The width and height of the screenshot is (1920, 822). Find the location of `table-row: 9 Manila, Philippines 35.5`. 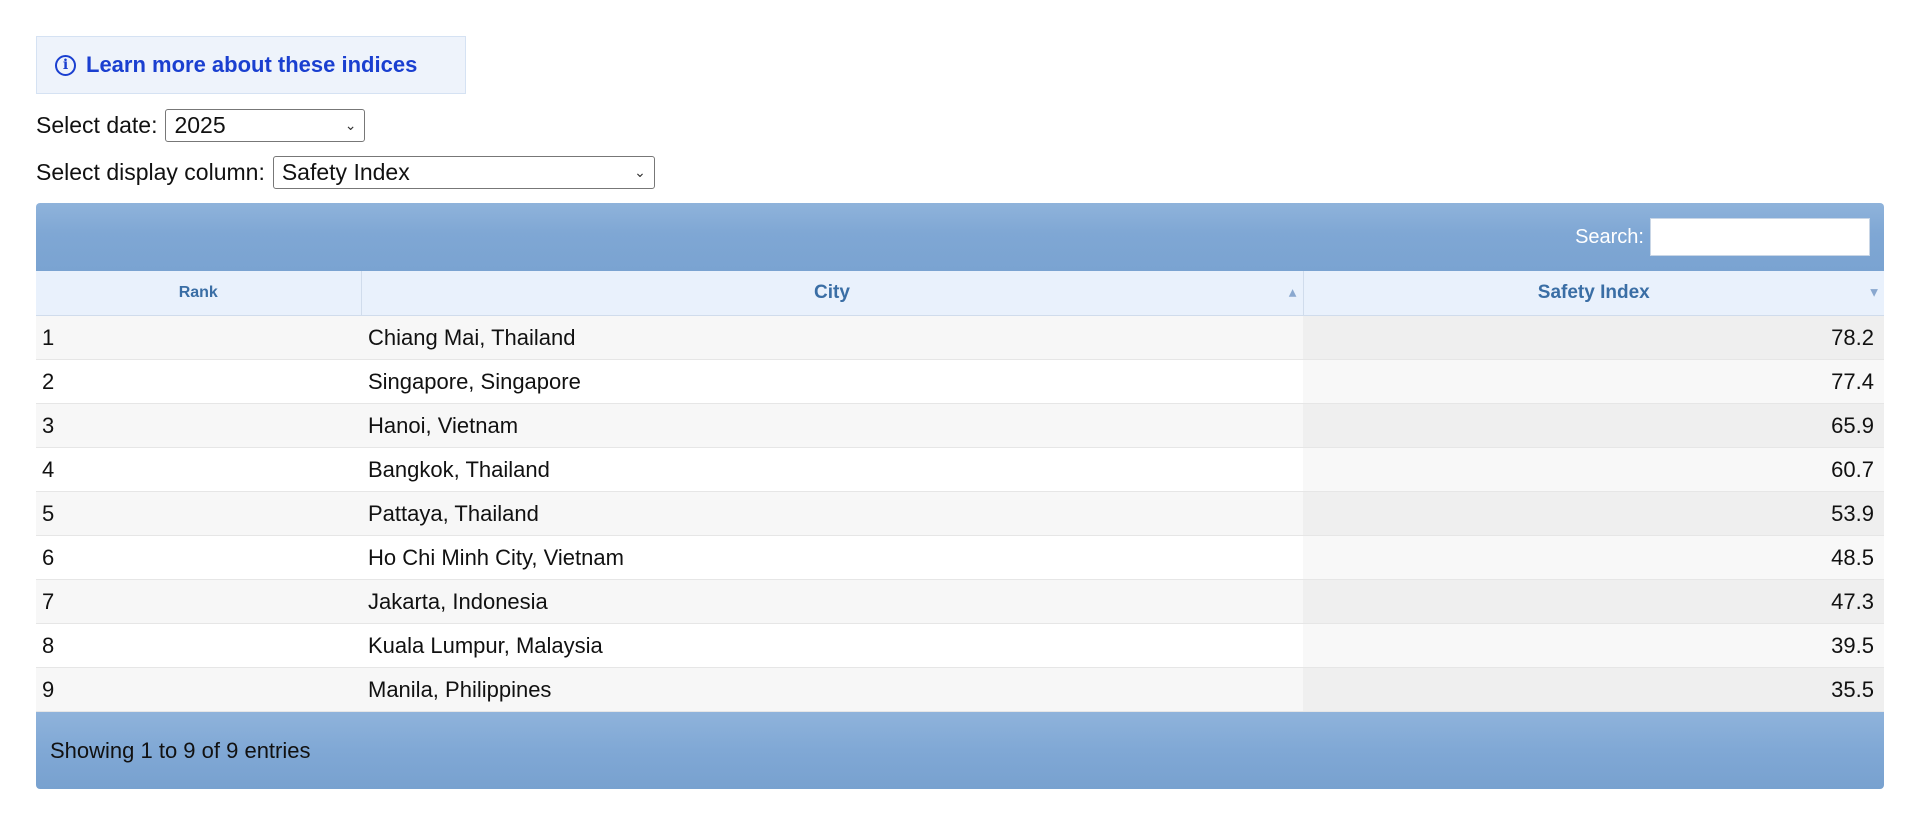

table-row: 9 Manila, Philippines 35.5 is located at coordinates (960, 689).